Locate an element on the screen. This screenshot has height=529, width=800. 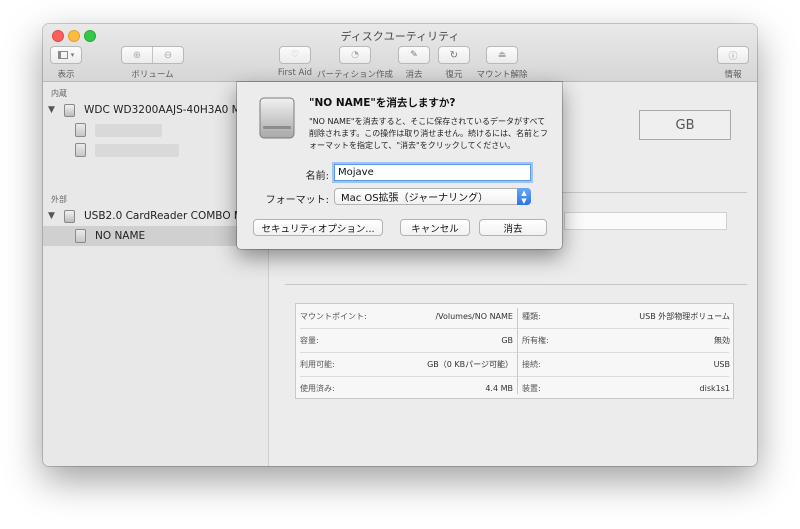
info-cell: 使用済み: 4.4 MB is located at coordinates (406, 388).